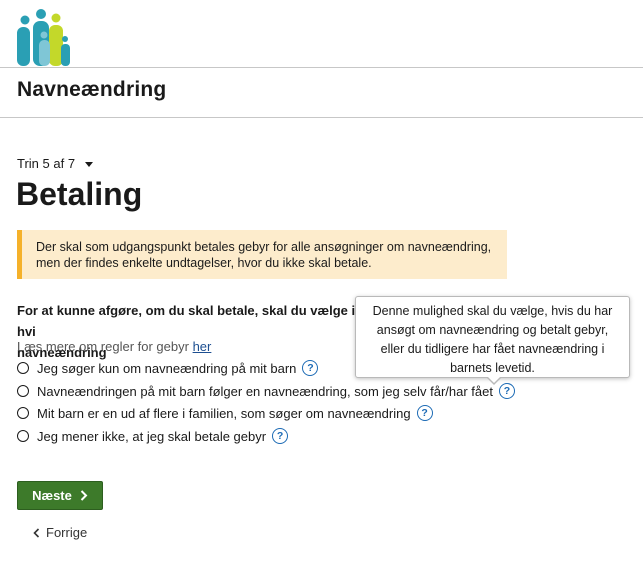 The height and width of the screenshot is (566, 643). What do you see at coordinates (79, 194) in the screenshot?
I see `page-title: Betaling` at bounding box center [79, 194].